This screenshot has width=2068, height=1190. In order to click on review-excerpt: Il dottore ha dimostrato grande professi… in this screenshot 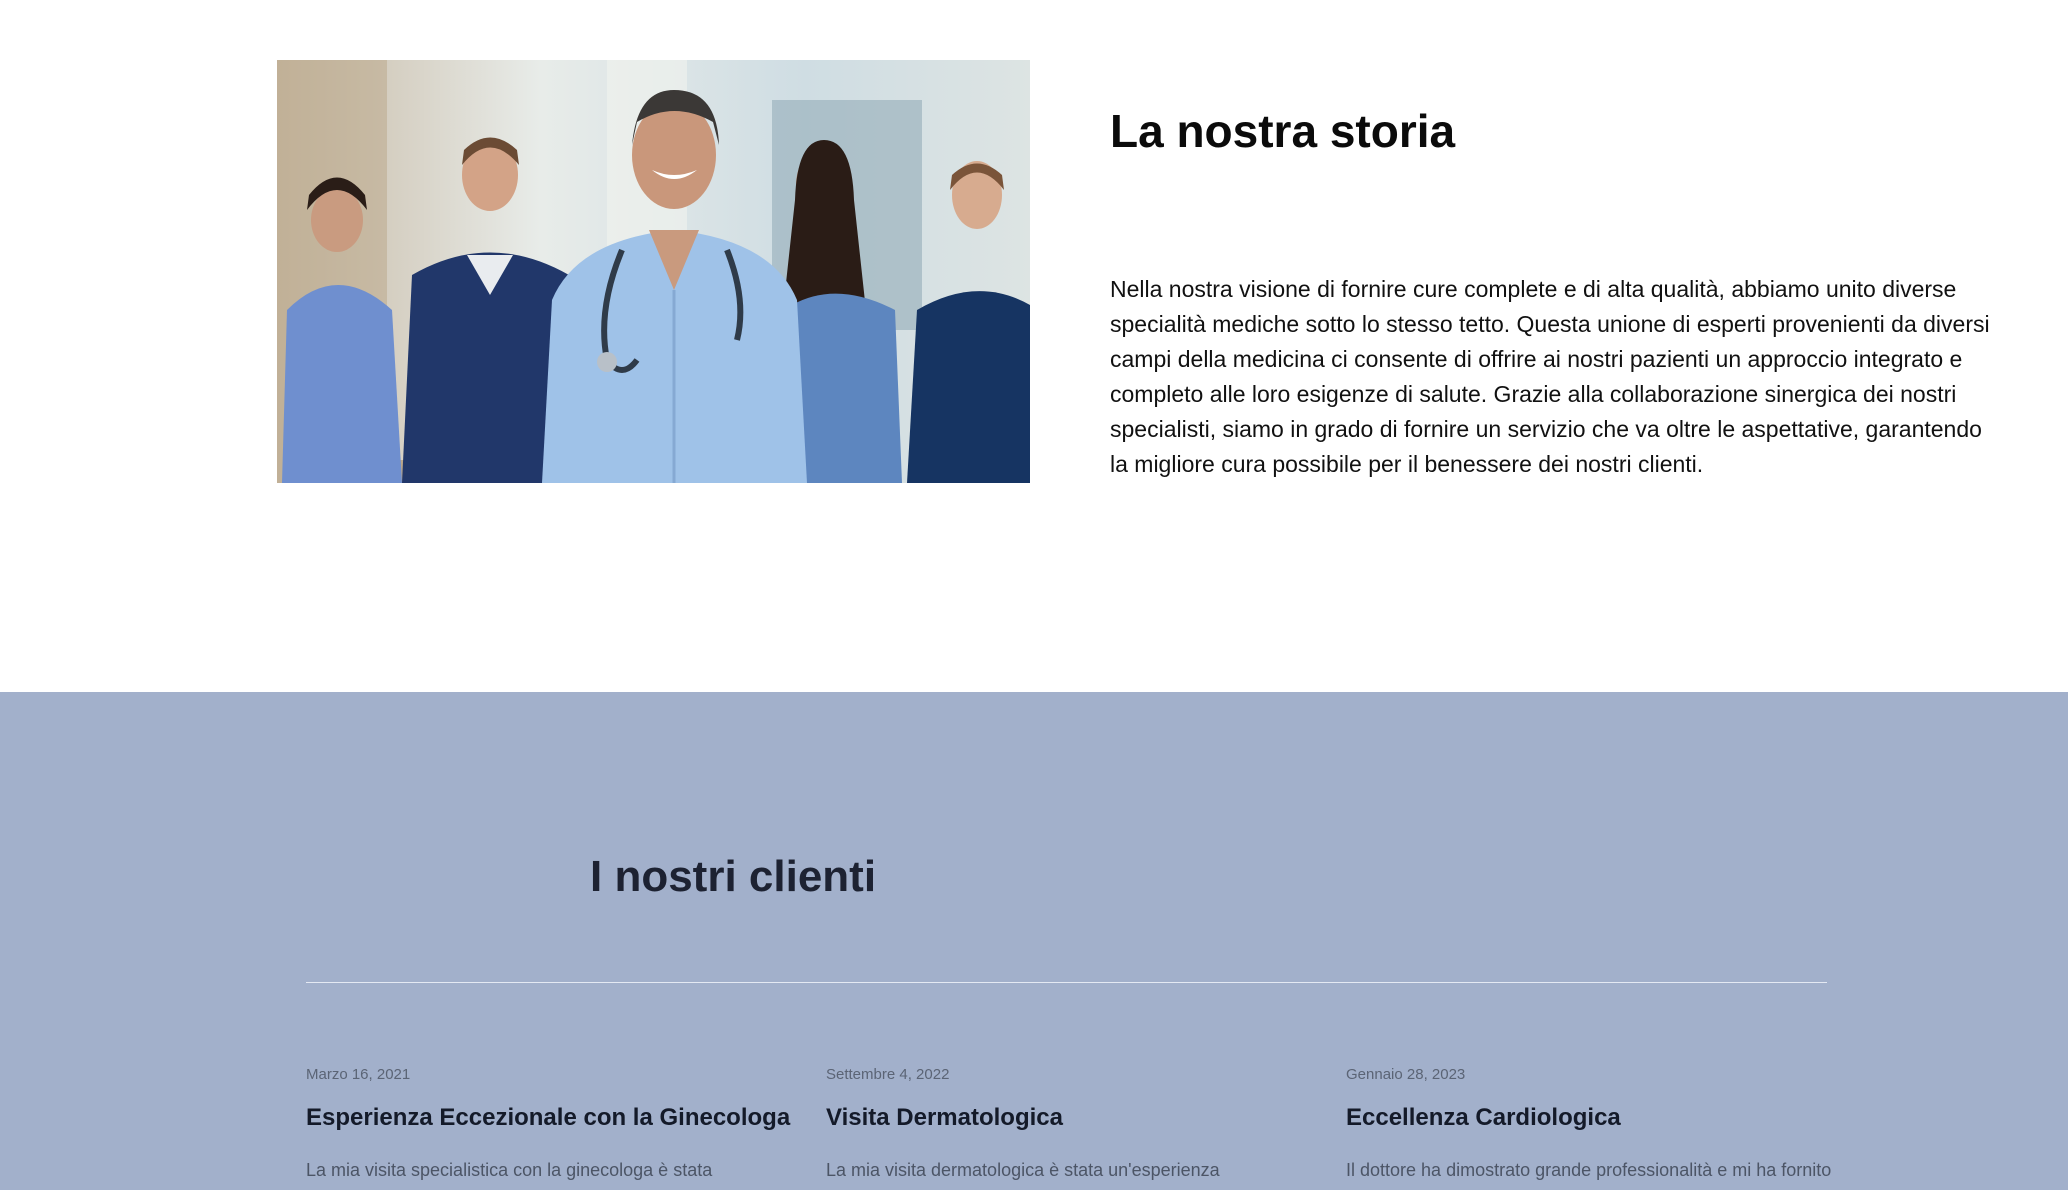, I will do `click(1589, 1170)`.